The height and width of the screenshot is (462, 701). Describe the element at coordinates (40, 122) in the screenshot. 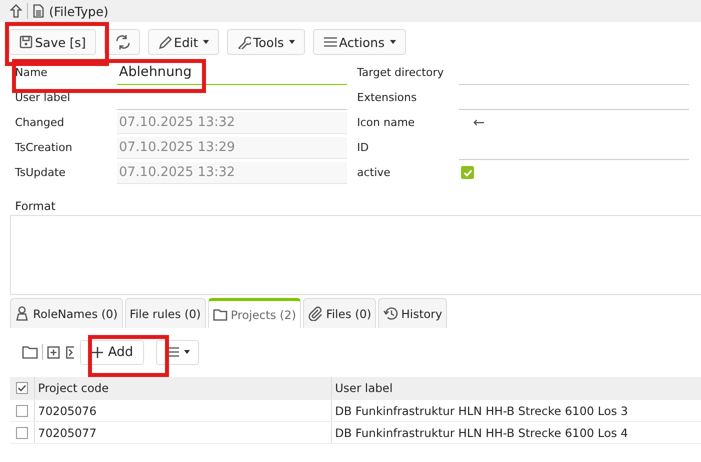

I see `field-label: Changed` at that location.